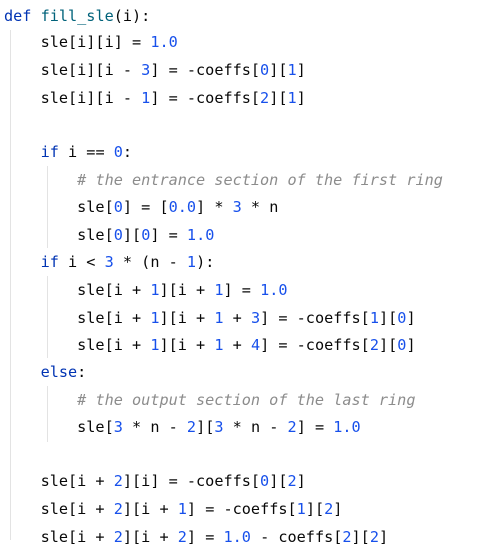 This screenshot has height=548, width=491. I want to click on number-token: 0.0, so click(182, 207).